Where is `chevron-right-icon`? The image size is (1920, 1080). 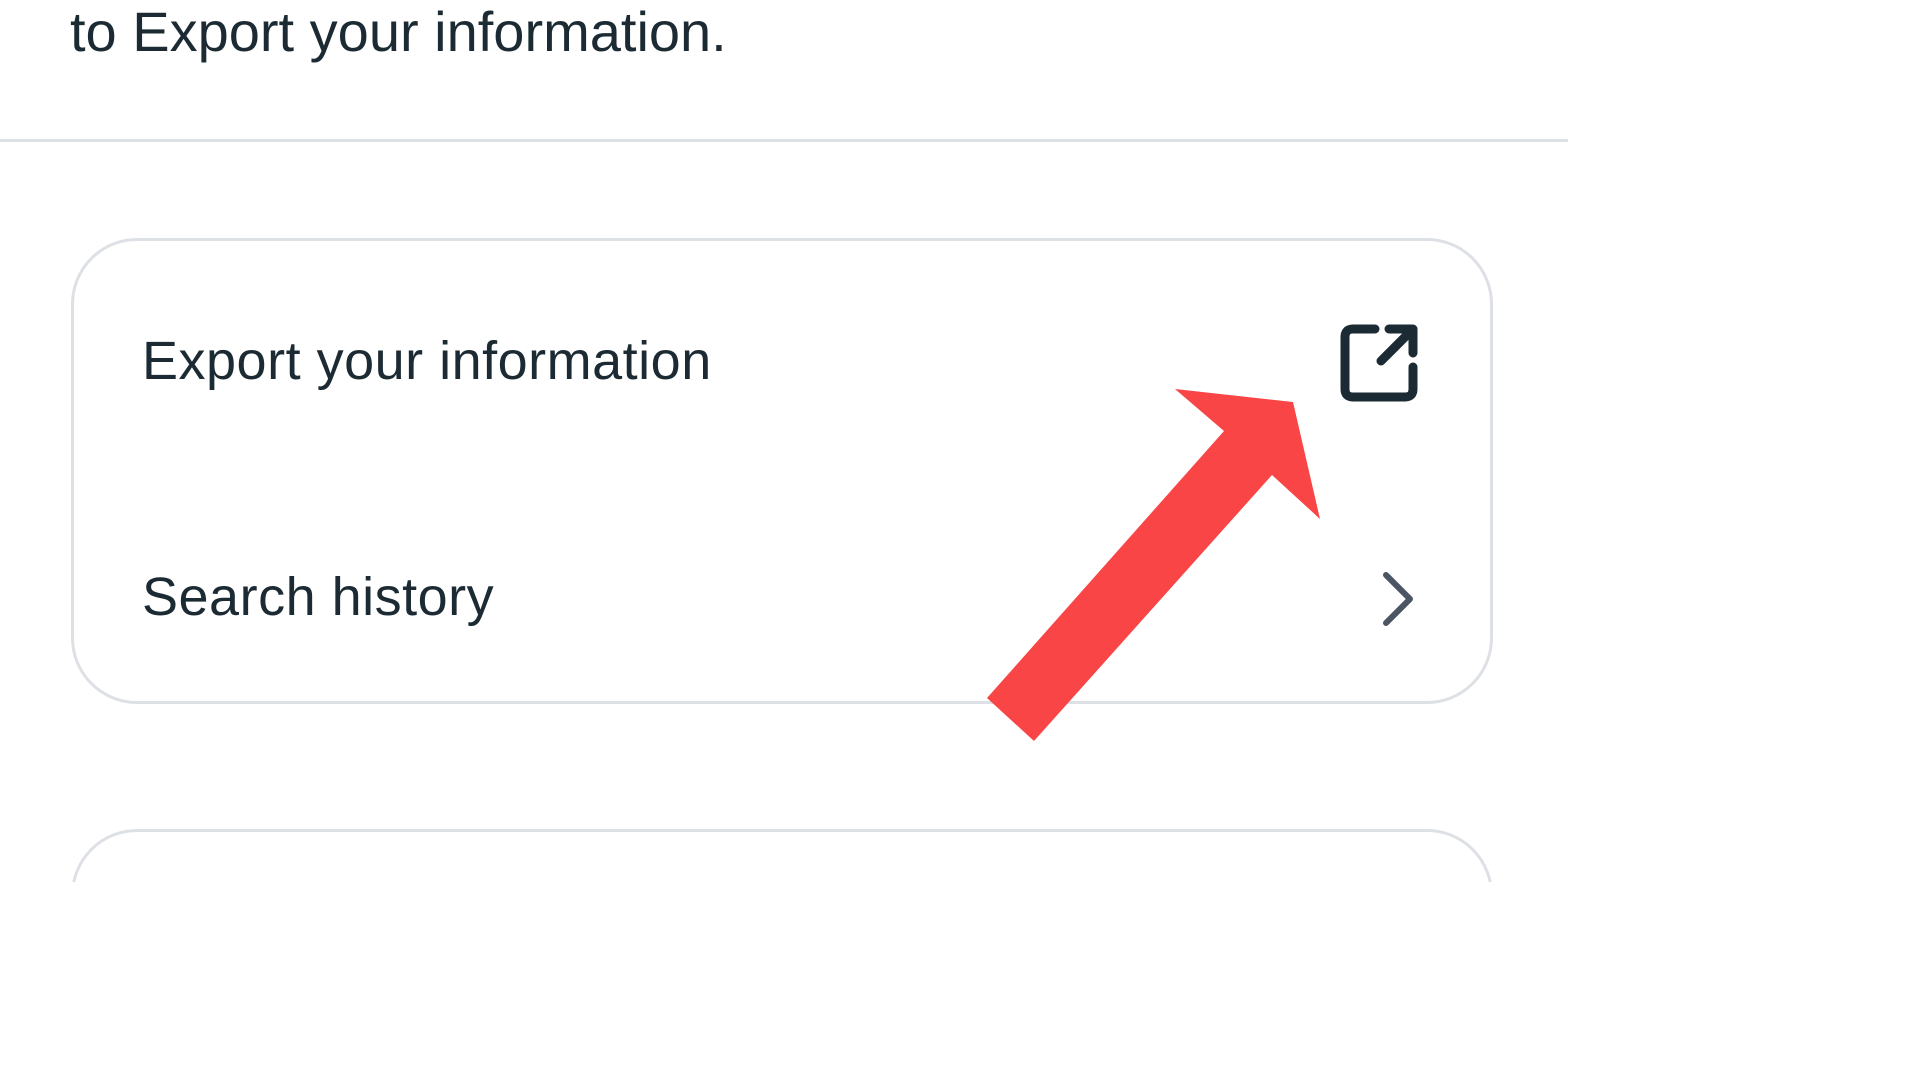 chevron-right-icon is located at coordinates (1398, 599).